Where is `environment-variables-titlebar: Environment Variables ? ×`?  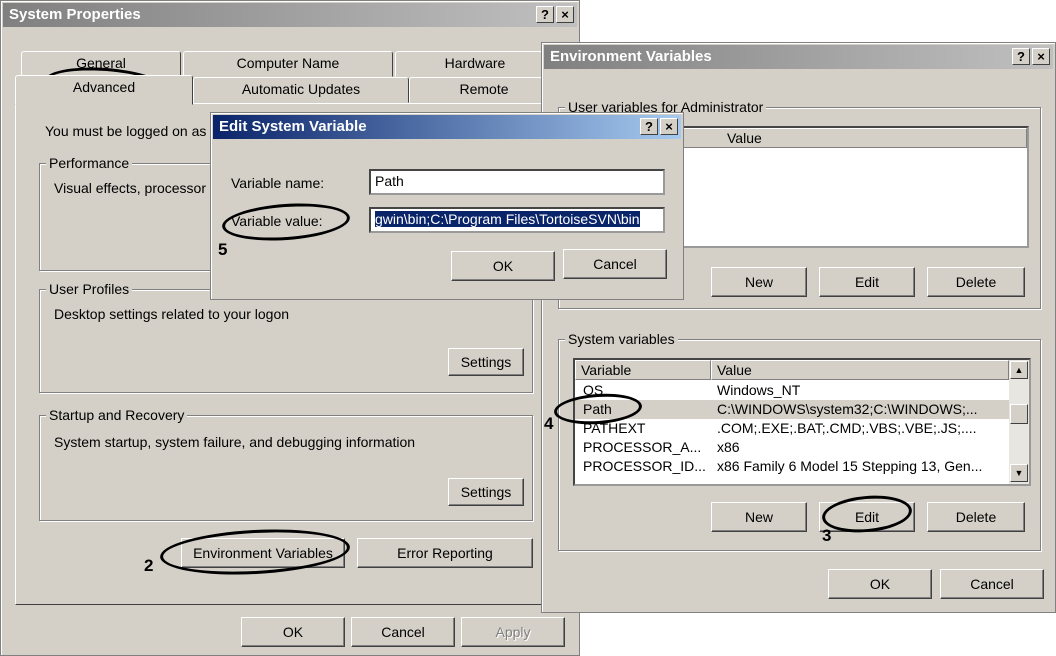
environment-variables-titlebar: Environment Variables ? × is located at coordinates (798, 57).